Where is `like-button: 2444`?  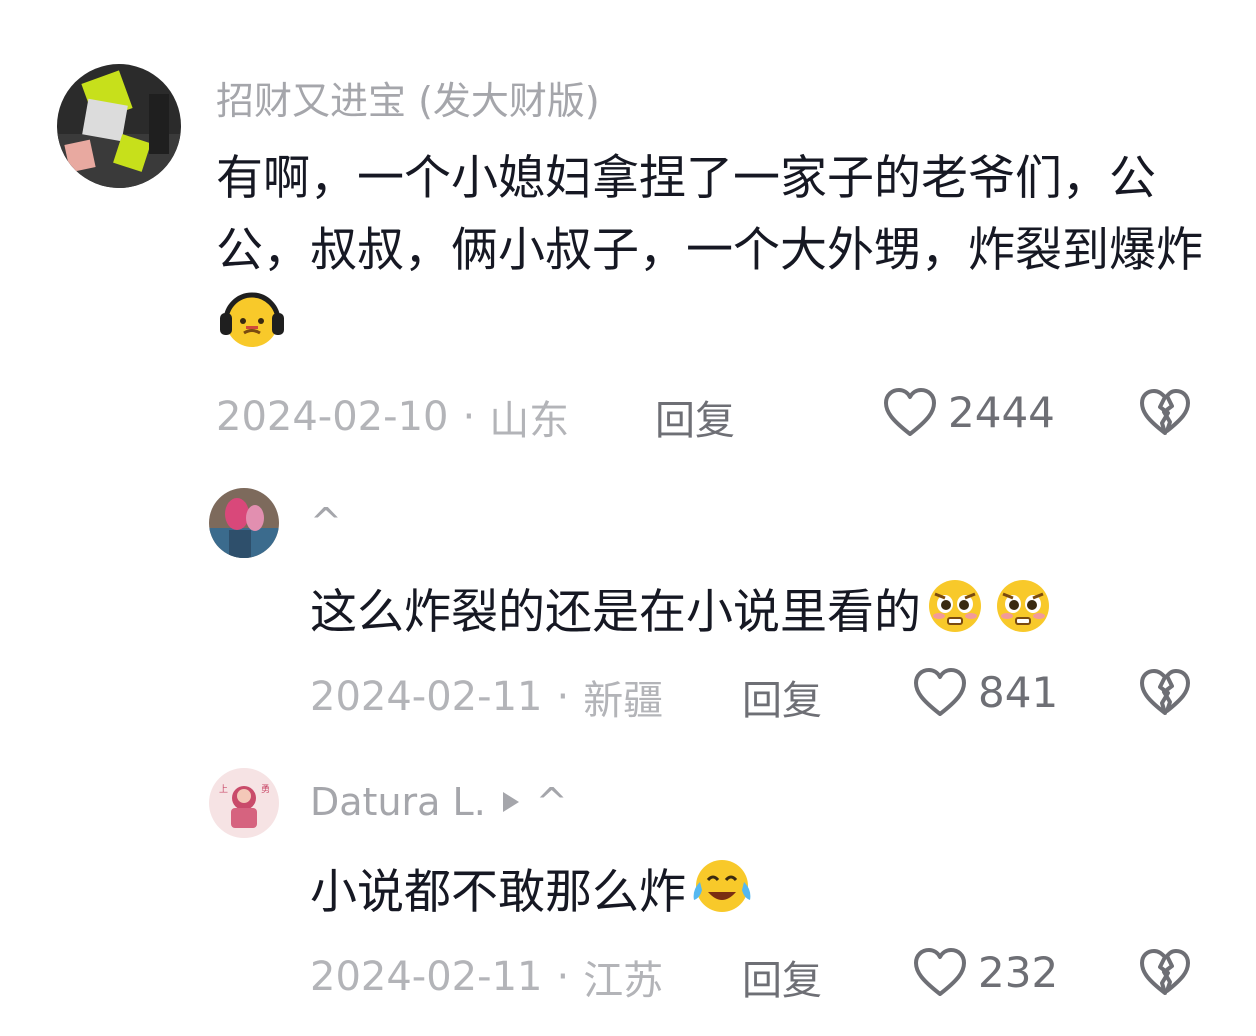 like-button: 2444 is located at coordinates (968, 412).